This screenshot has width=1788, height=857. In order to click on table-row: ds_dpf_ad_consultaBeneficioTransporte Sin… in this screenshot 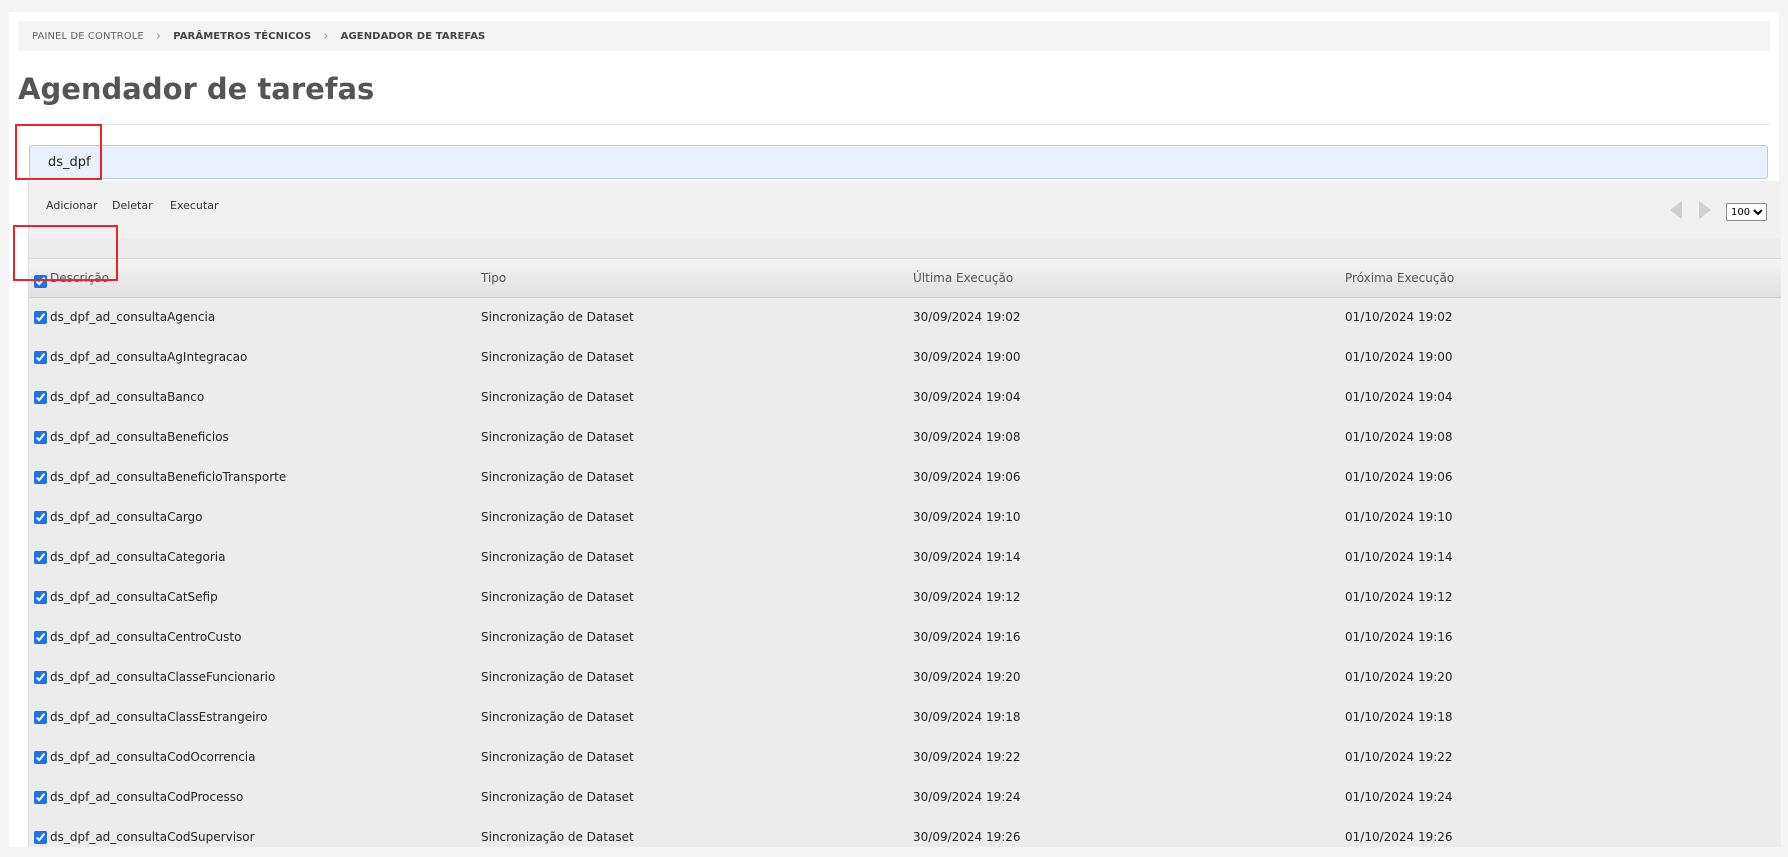, I will do `click(905, 477)`.